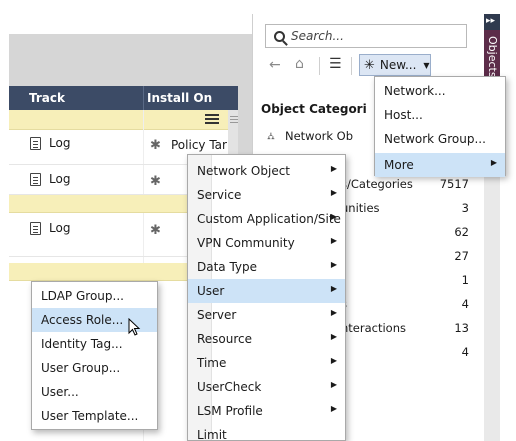 This screenshot has width=516, height=441. Describe the element at coordinates (227, 267) in the screenshot. I see `menu-item-label: Data Type` at that location.